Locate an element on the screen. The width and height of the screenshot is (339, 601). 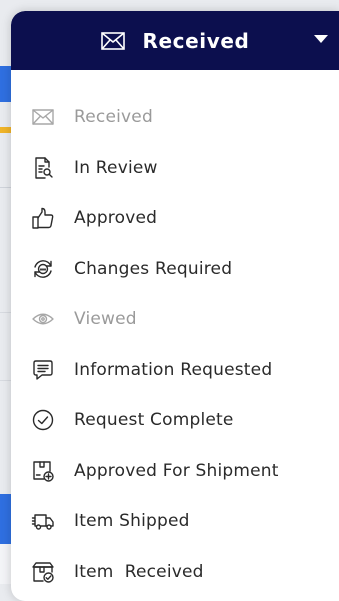
status-option-item-shipped: Item Shipped is located at coordinates (175, 521).